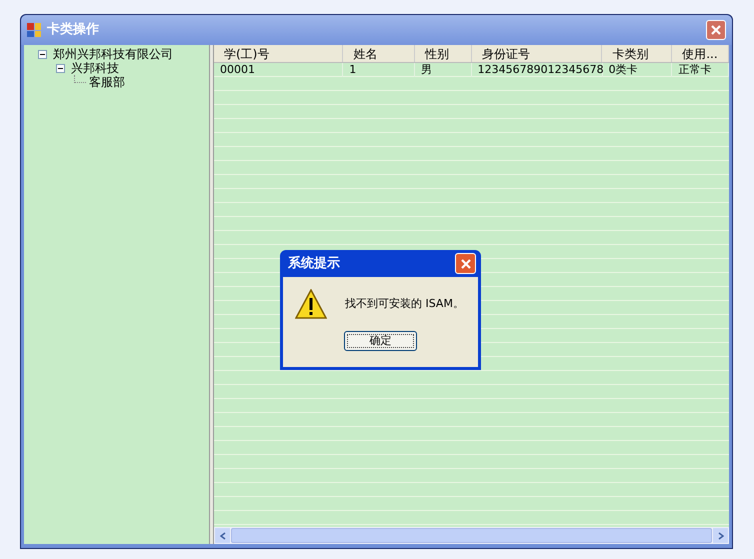  Describe the element at coordinates (222, 535) in the screenshot. I see `scroll-left-button` at that location.